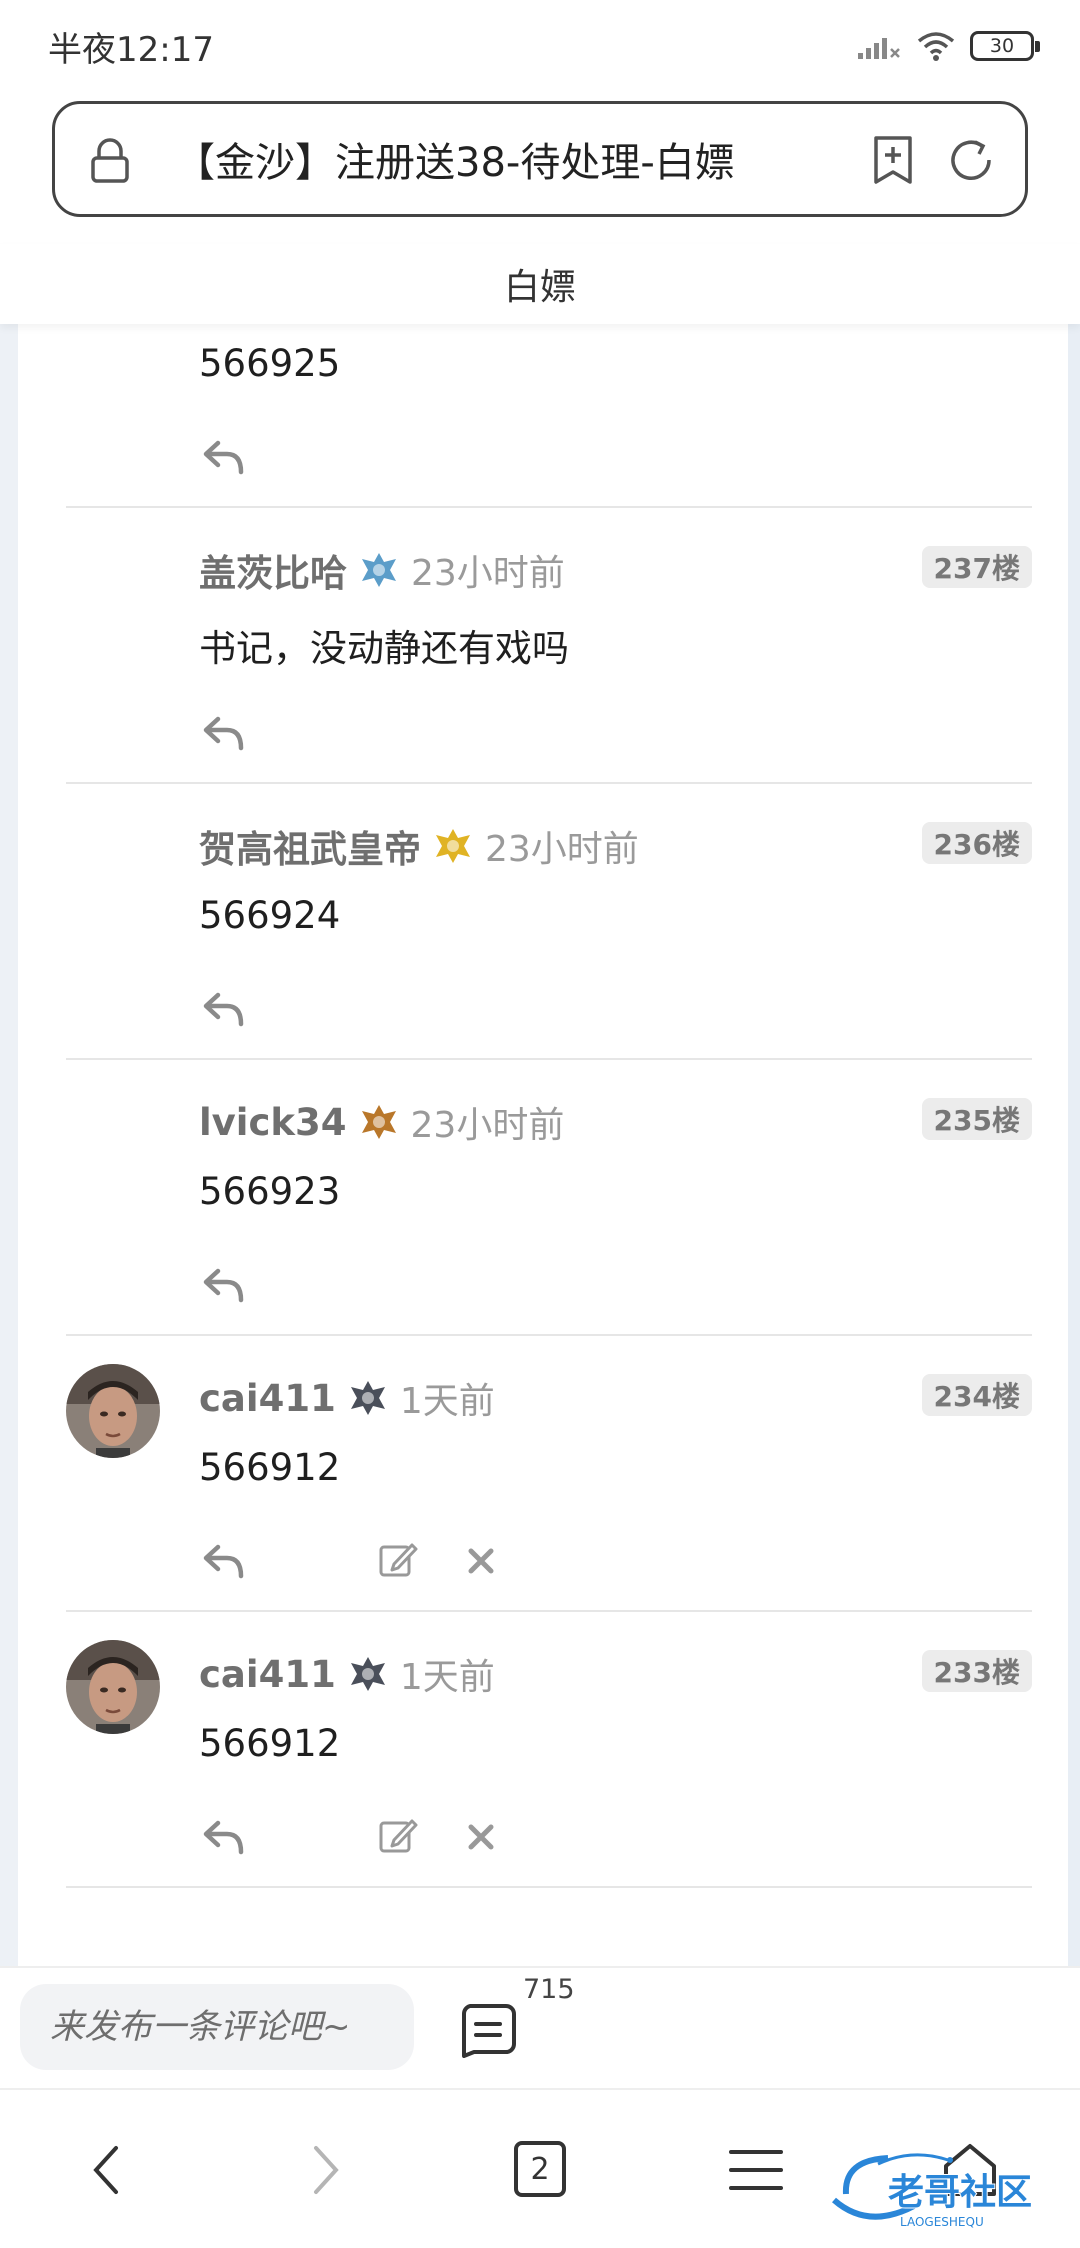  Describe the element at coordinates (893, 160) in the screenshot. I see `add-bookmark-icon` at that location.